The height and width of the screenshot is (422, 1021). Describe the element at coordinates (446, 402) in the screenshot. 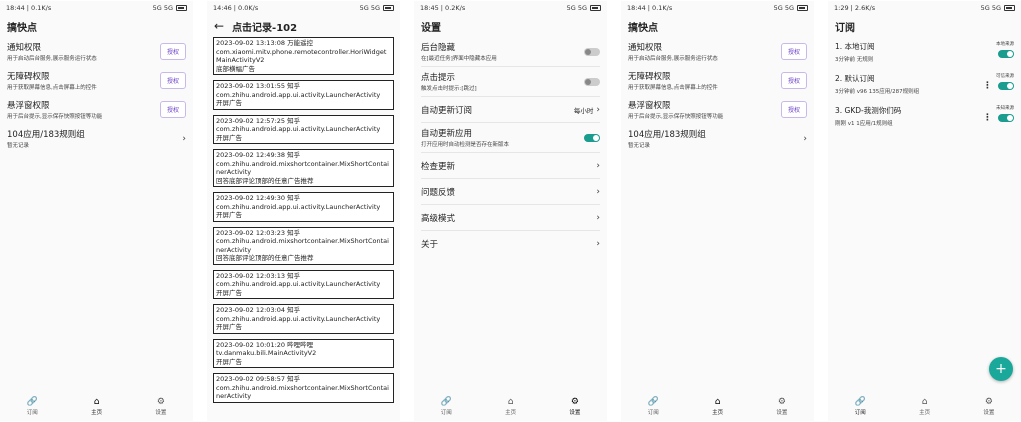

I see `link-icon: 🔗` at that location.